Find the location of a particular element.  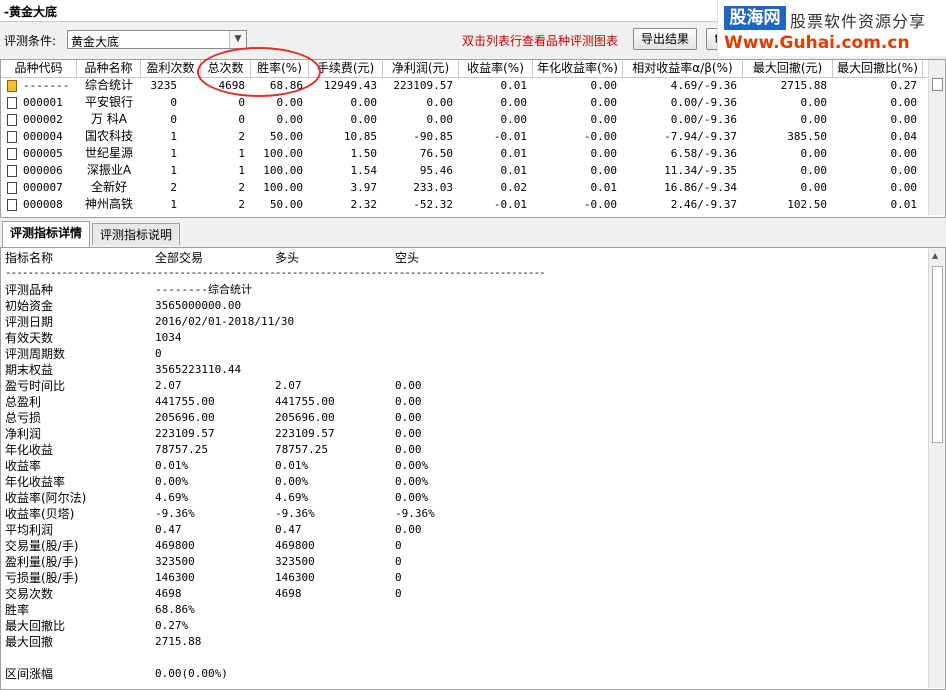

metric-name: 初始资金 is located at coordinates (29, 306).